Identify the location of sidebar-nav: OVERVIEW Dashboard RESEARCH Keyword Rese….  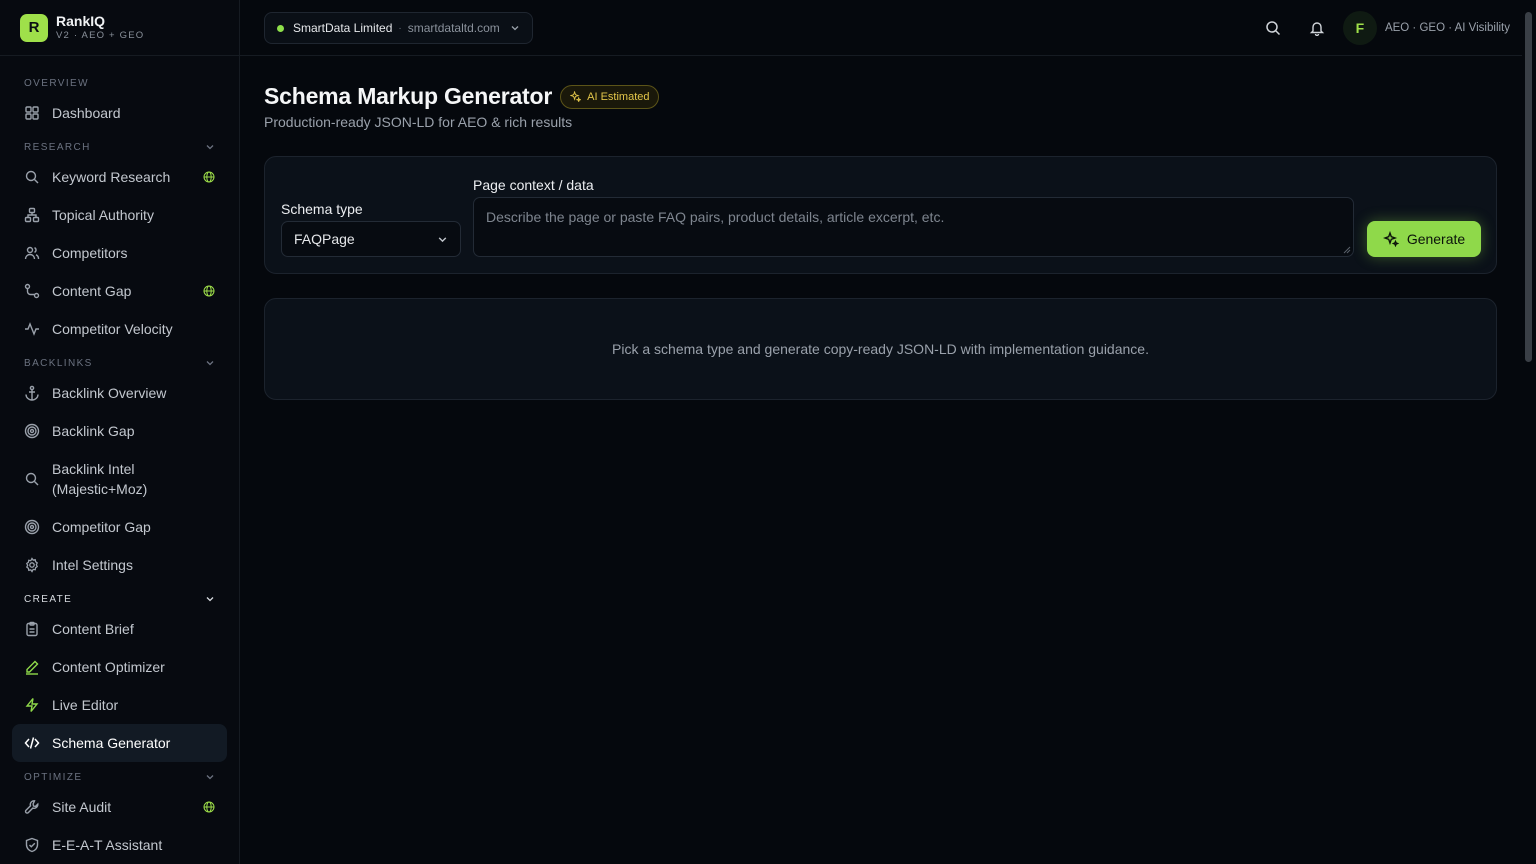
(119, 460).